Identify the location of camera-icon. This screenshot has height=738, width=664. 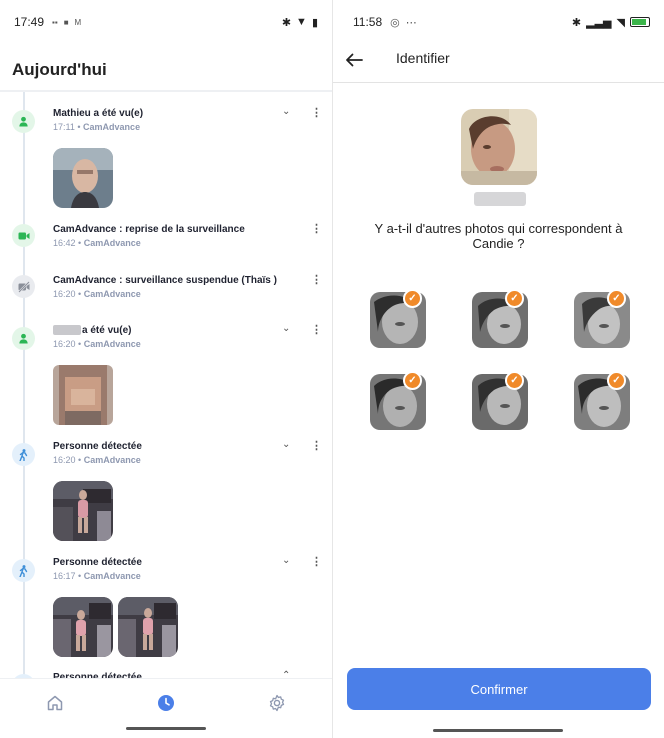
(23, 235).